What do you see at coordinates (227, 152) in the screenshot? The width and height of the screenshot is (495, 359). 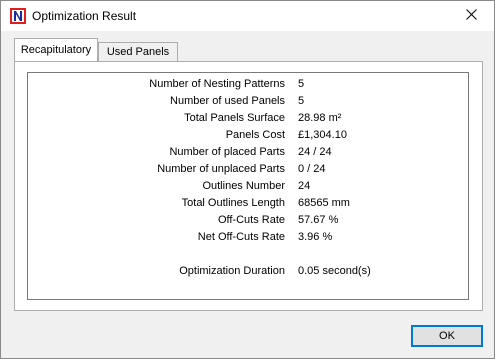 I see `row-label: Number of placed Parts` at bounding box center [227, 152].